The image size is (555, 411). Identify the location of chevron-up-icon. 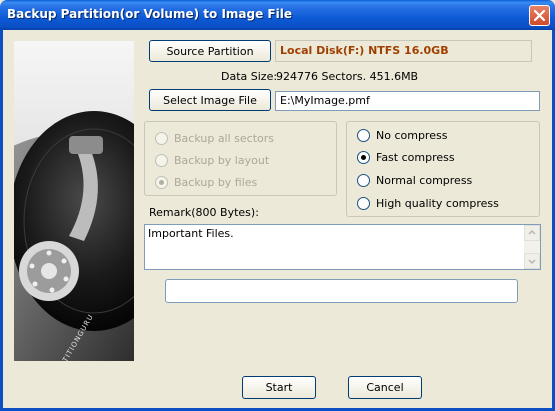
(532, 232).